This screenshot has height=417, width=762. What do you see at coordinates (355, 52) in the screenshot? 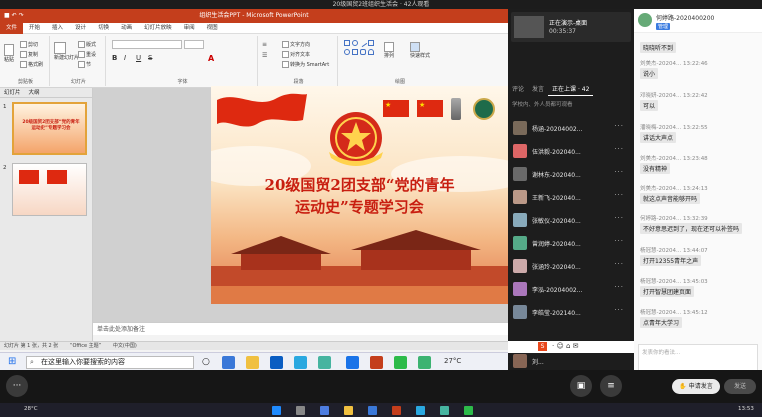
I see `square-shape-icon` at bounding box center [355, 52].